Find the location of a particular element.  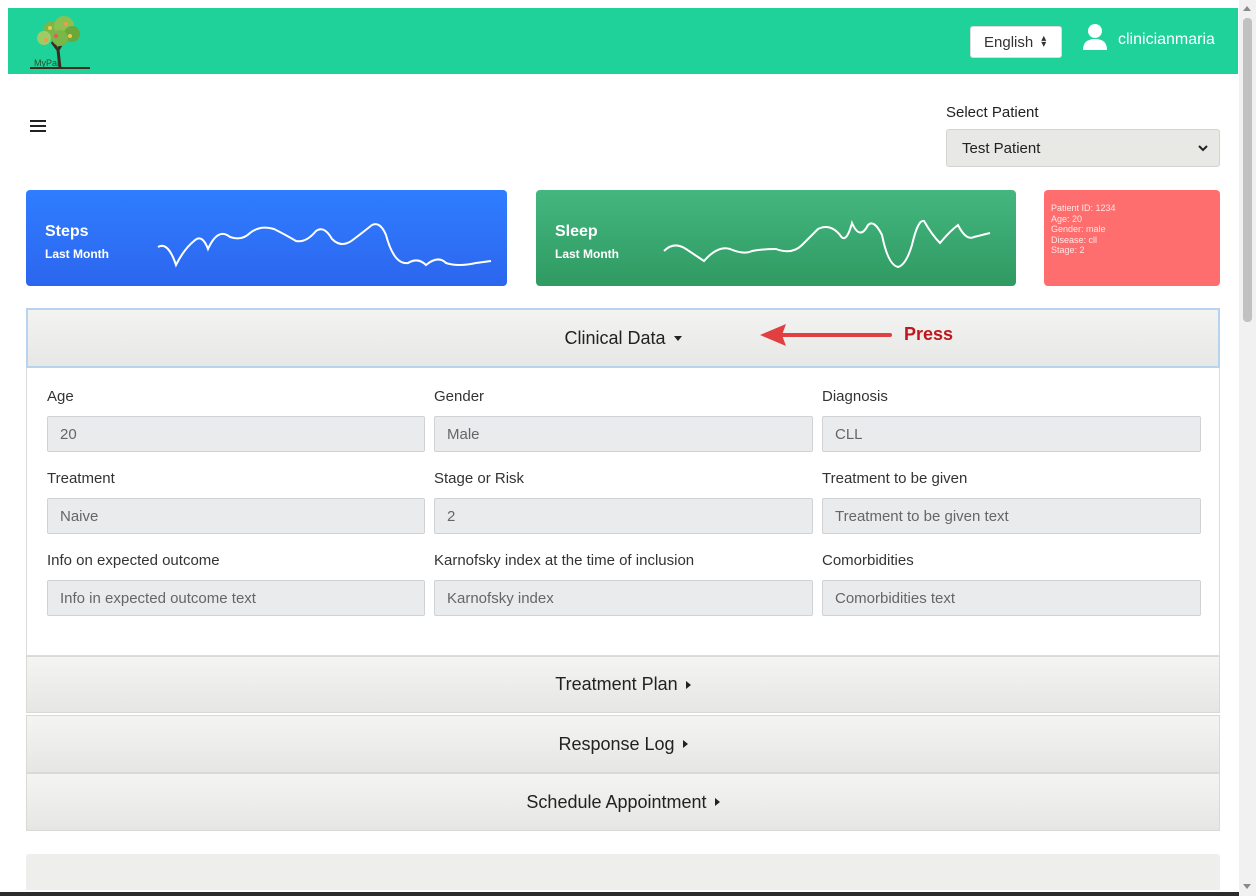

stage-or-risk-field: 2 is located at coordinates (623, 516).